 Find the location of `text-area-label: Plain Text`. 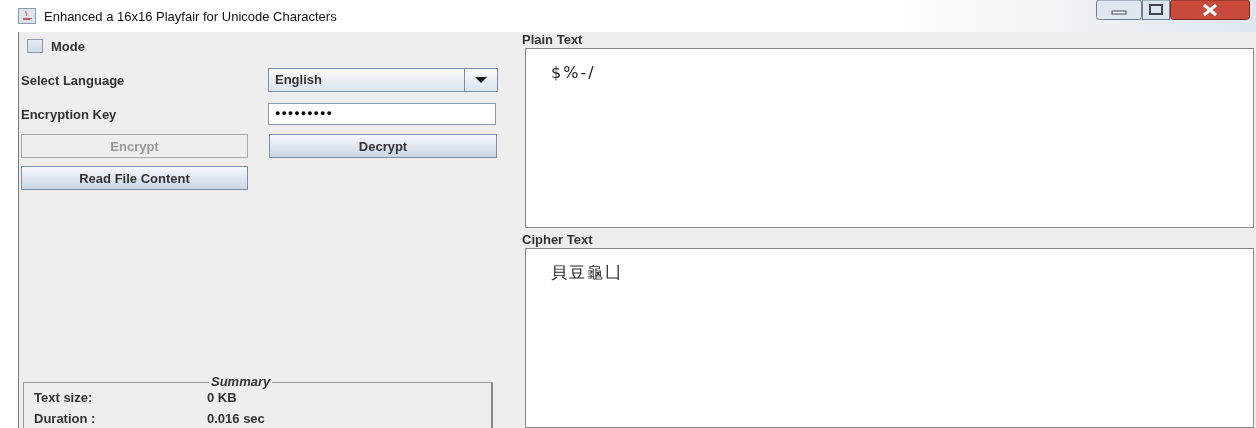

text-area-label: Plain Text is located at coordinates (552, 40).